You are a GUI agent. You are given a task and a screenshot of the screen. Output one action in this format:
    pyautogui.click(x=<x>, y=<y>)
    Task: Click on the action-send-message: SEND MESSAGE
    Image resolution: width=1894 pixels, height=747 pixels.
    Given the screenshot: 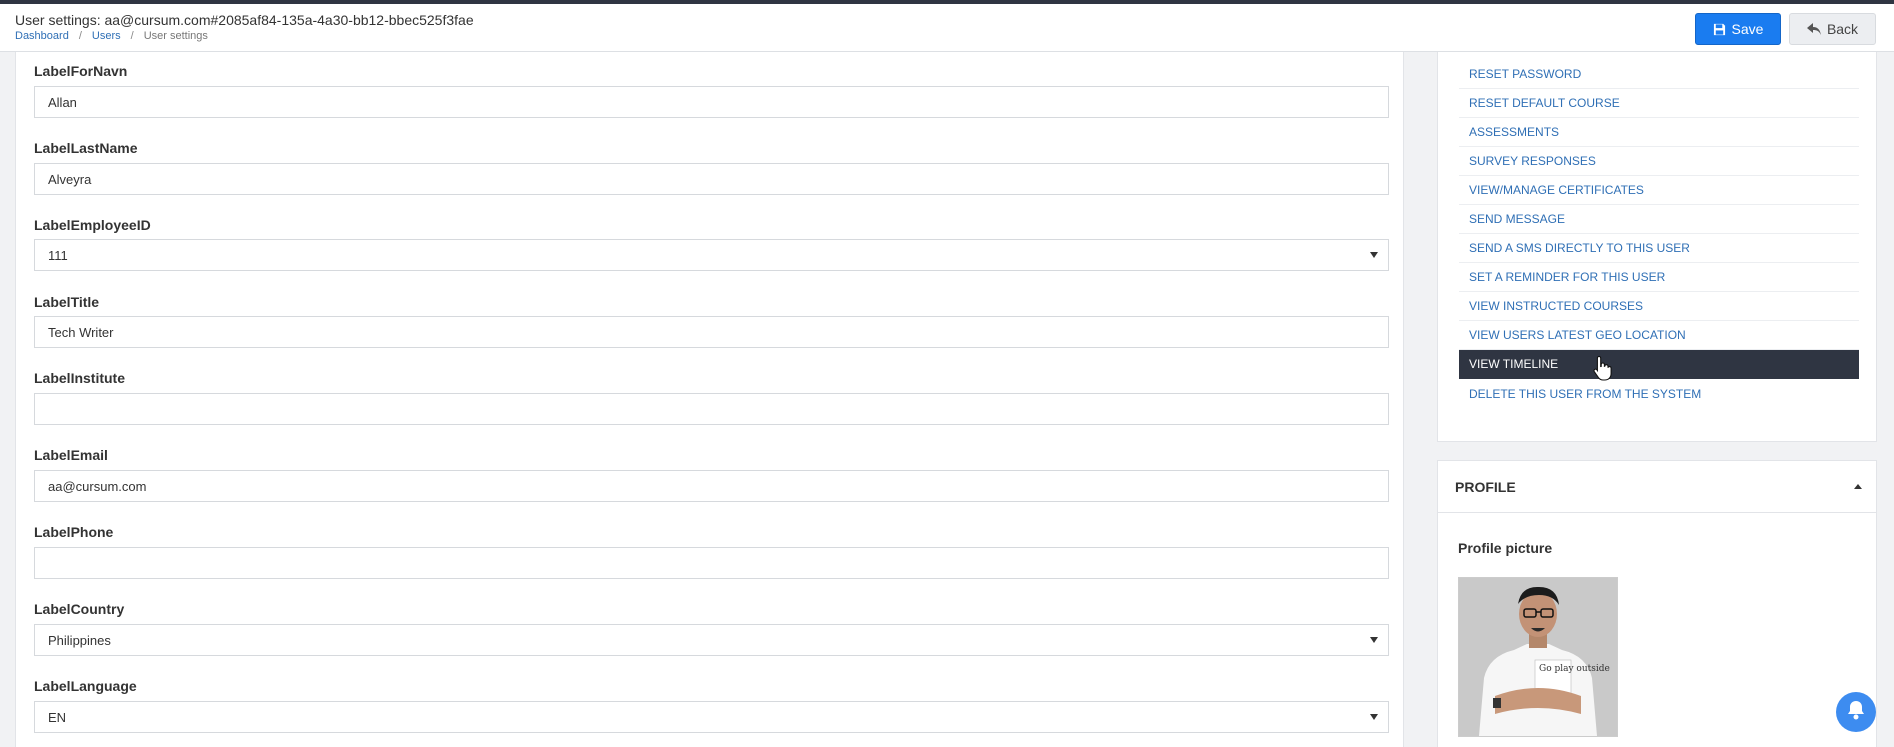 What is the action you would take?
    pyautogui.click(x=1659, y=219)
    